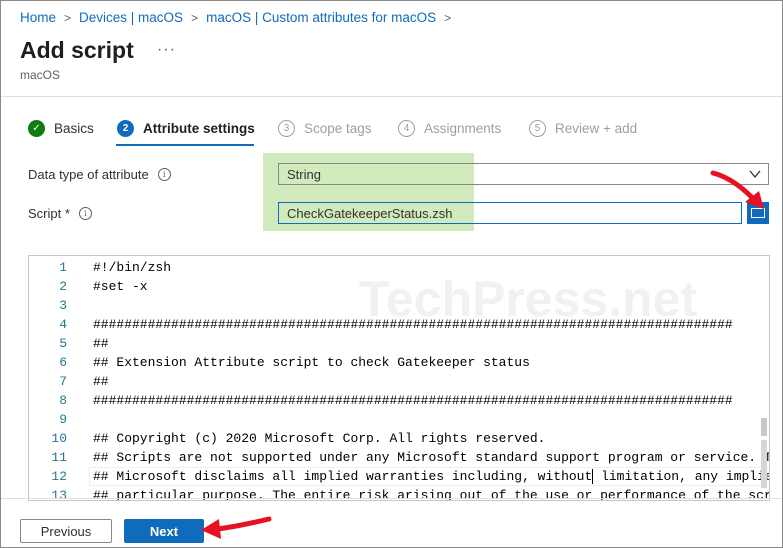  Describe the element at coordinates (74, 128) in the screenshot. I see `step-label: Basics` at that location.